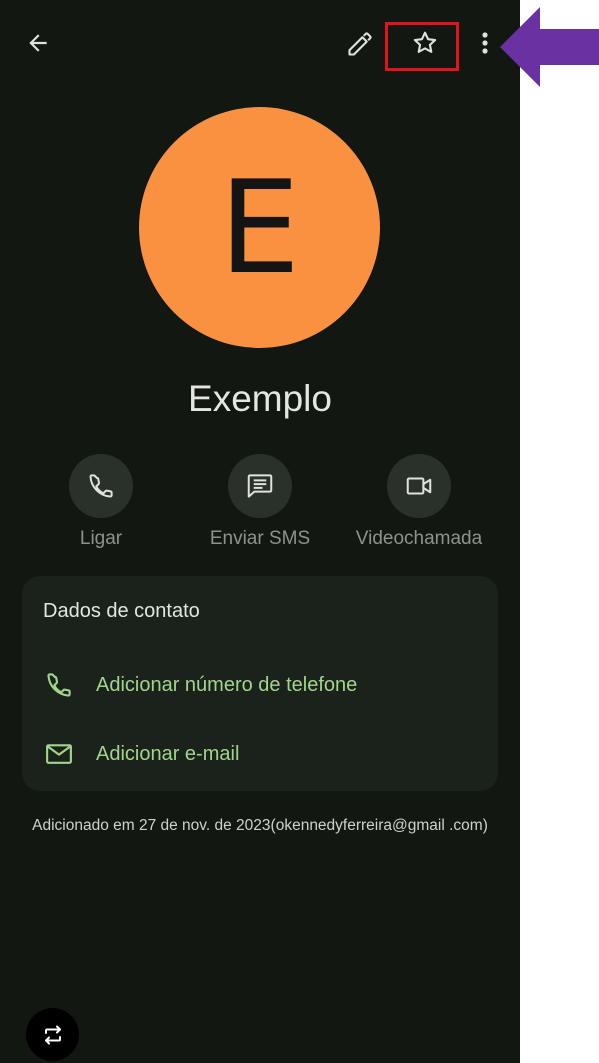 The width and height of the screenshot is (599, 1063). I want to click on annotation-arrow-icon, so click(549, 47).